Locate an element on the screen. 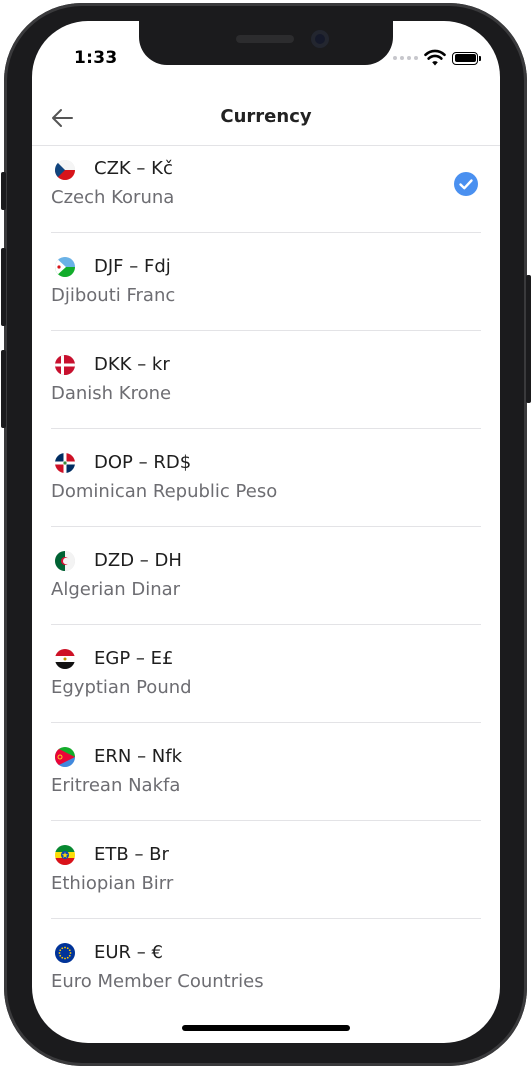 Image resolution: width=532 pixels, height=1070 pixels. flag-denmark-icon is located at coordinates (65, 365).